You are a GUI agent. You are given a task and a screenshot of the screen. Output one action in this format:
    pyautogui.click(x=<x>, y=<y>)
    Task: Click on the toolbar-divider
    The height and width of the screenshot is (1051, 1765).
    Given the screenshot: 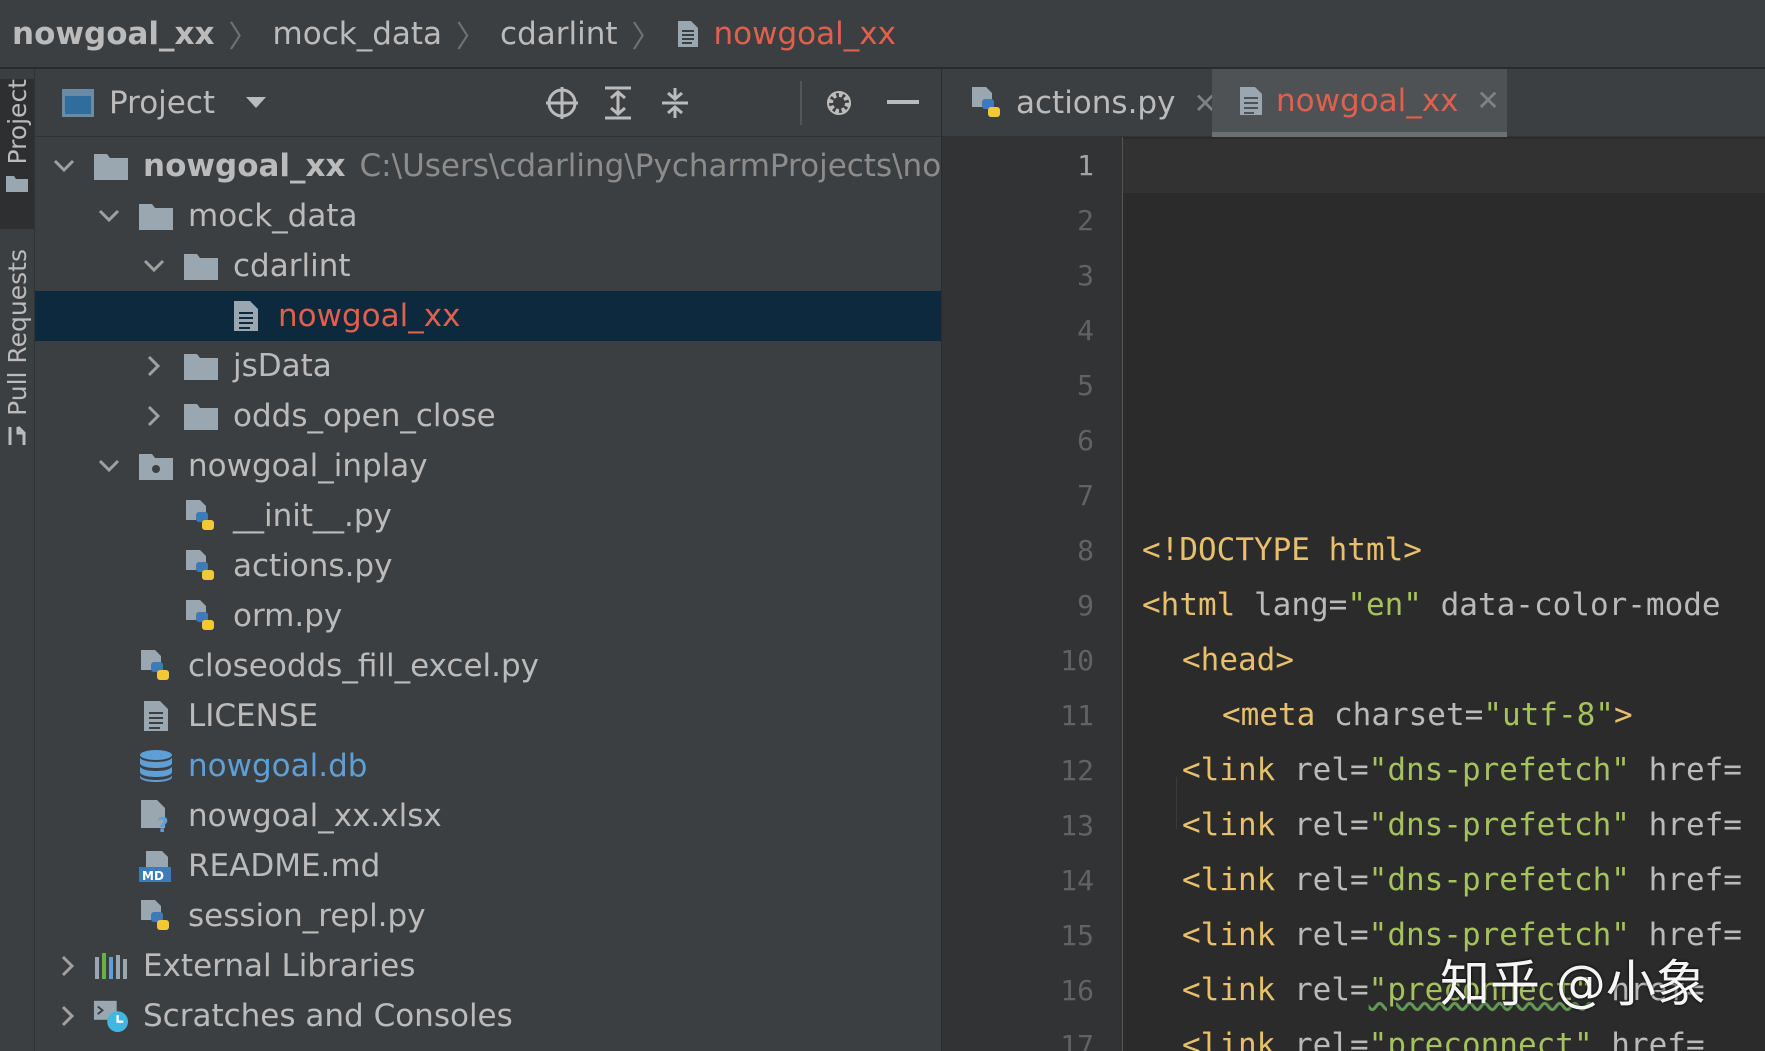 What is the action you would take?
    pyautogui.click(x=801, y=103)
    